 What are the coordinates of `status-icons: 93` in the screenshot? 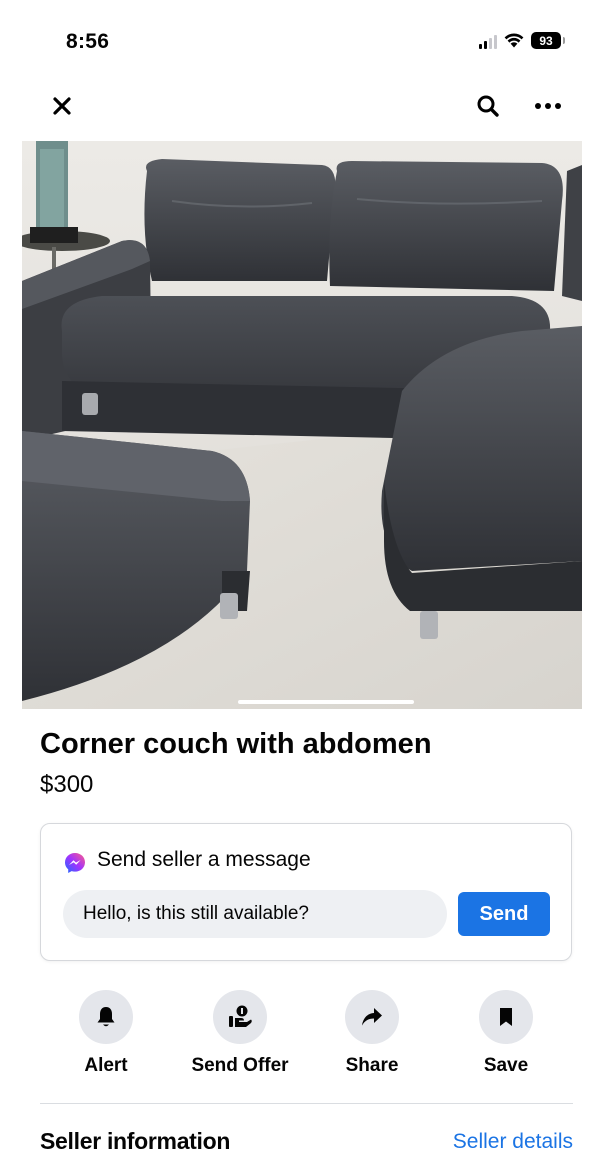 It's located at (522, 40).